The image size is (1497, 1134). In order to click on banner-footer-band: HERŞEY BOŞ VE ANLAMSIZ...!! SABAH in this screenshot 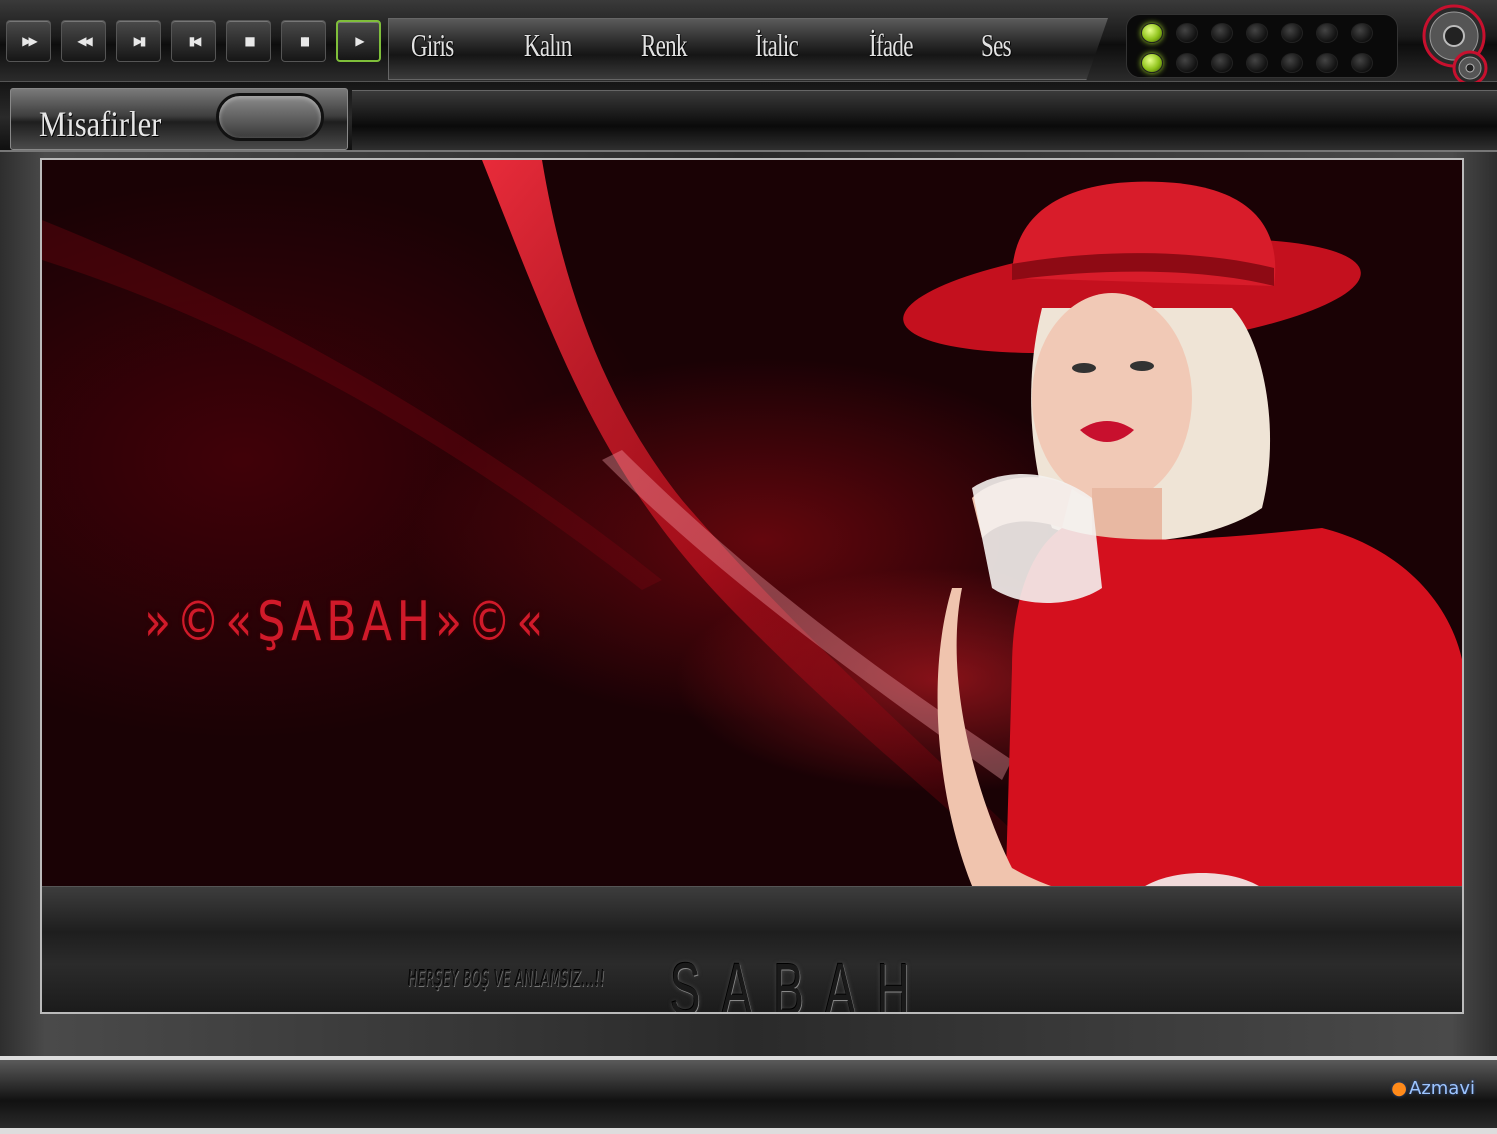, I will do `click(752, 950)`.